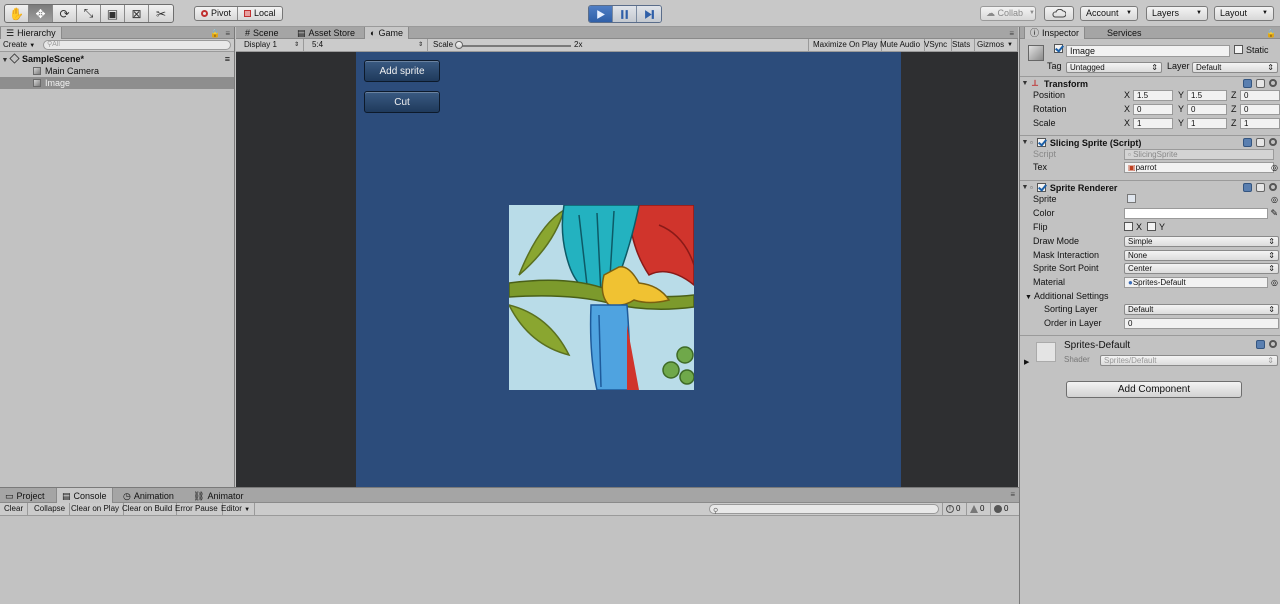  Describe the element at coordinates (89, 13) in the screenshot. I see `scale-tool-icon: ⤡` at that location.